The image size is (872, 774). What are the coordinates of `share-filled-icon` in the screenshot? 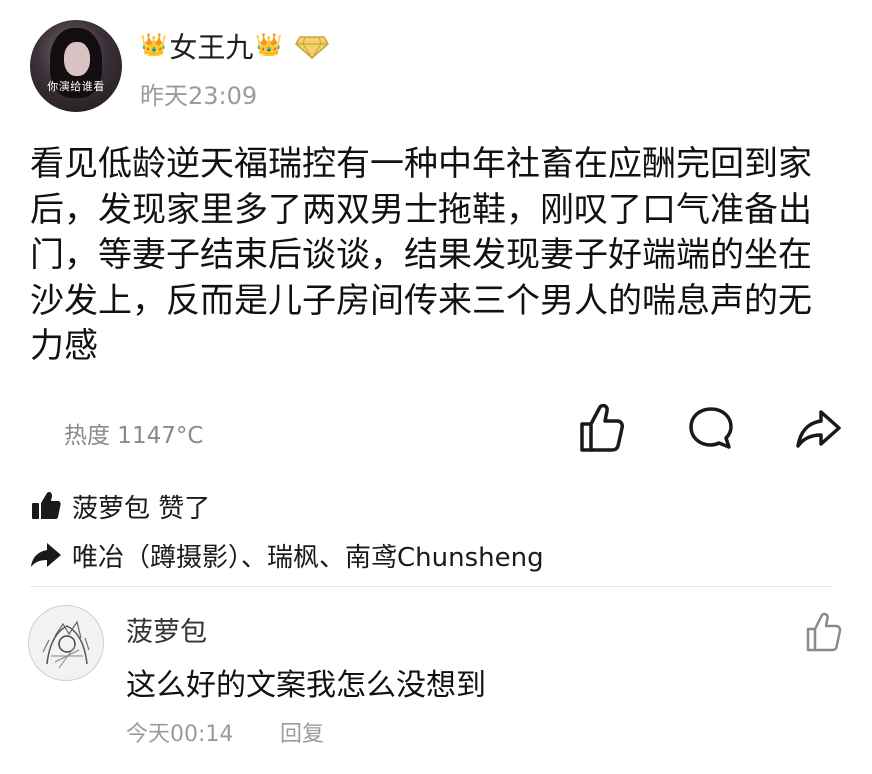 It's located at (46, 555).